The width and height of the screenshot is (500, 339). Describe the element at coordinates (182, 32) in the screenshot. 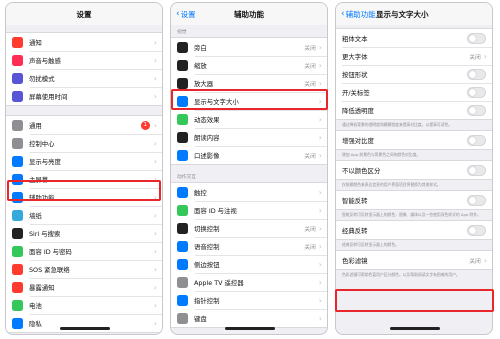

I see `section-header-vision: 视觉` at that location.